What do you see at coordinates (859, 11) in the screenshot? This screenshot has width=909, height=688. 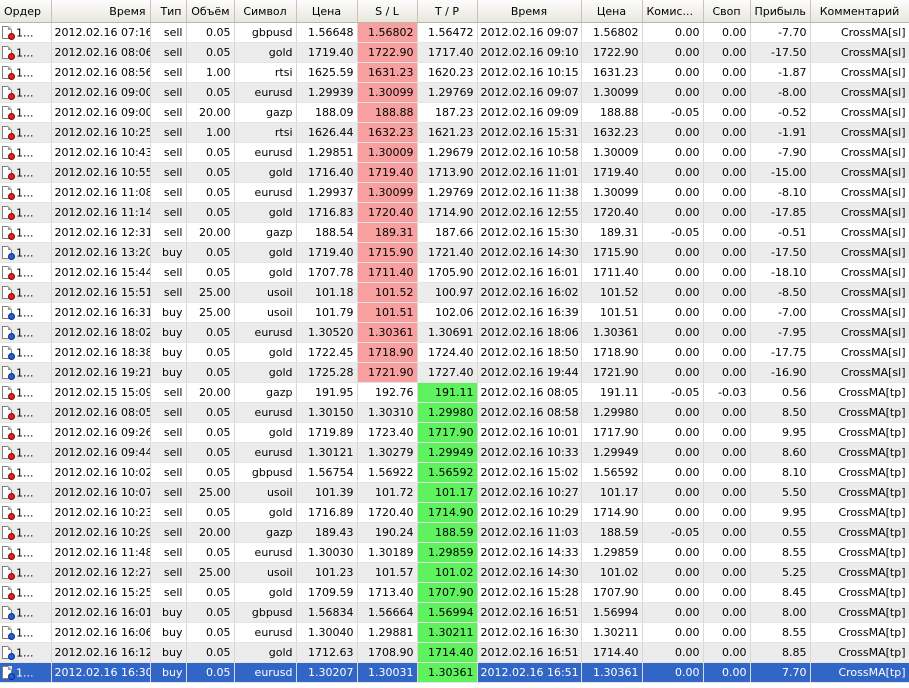 I see `column-header-comment: Комментарий` at bounding box center [859, 11].